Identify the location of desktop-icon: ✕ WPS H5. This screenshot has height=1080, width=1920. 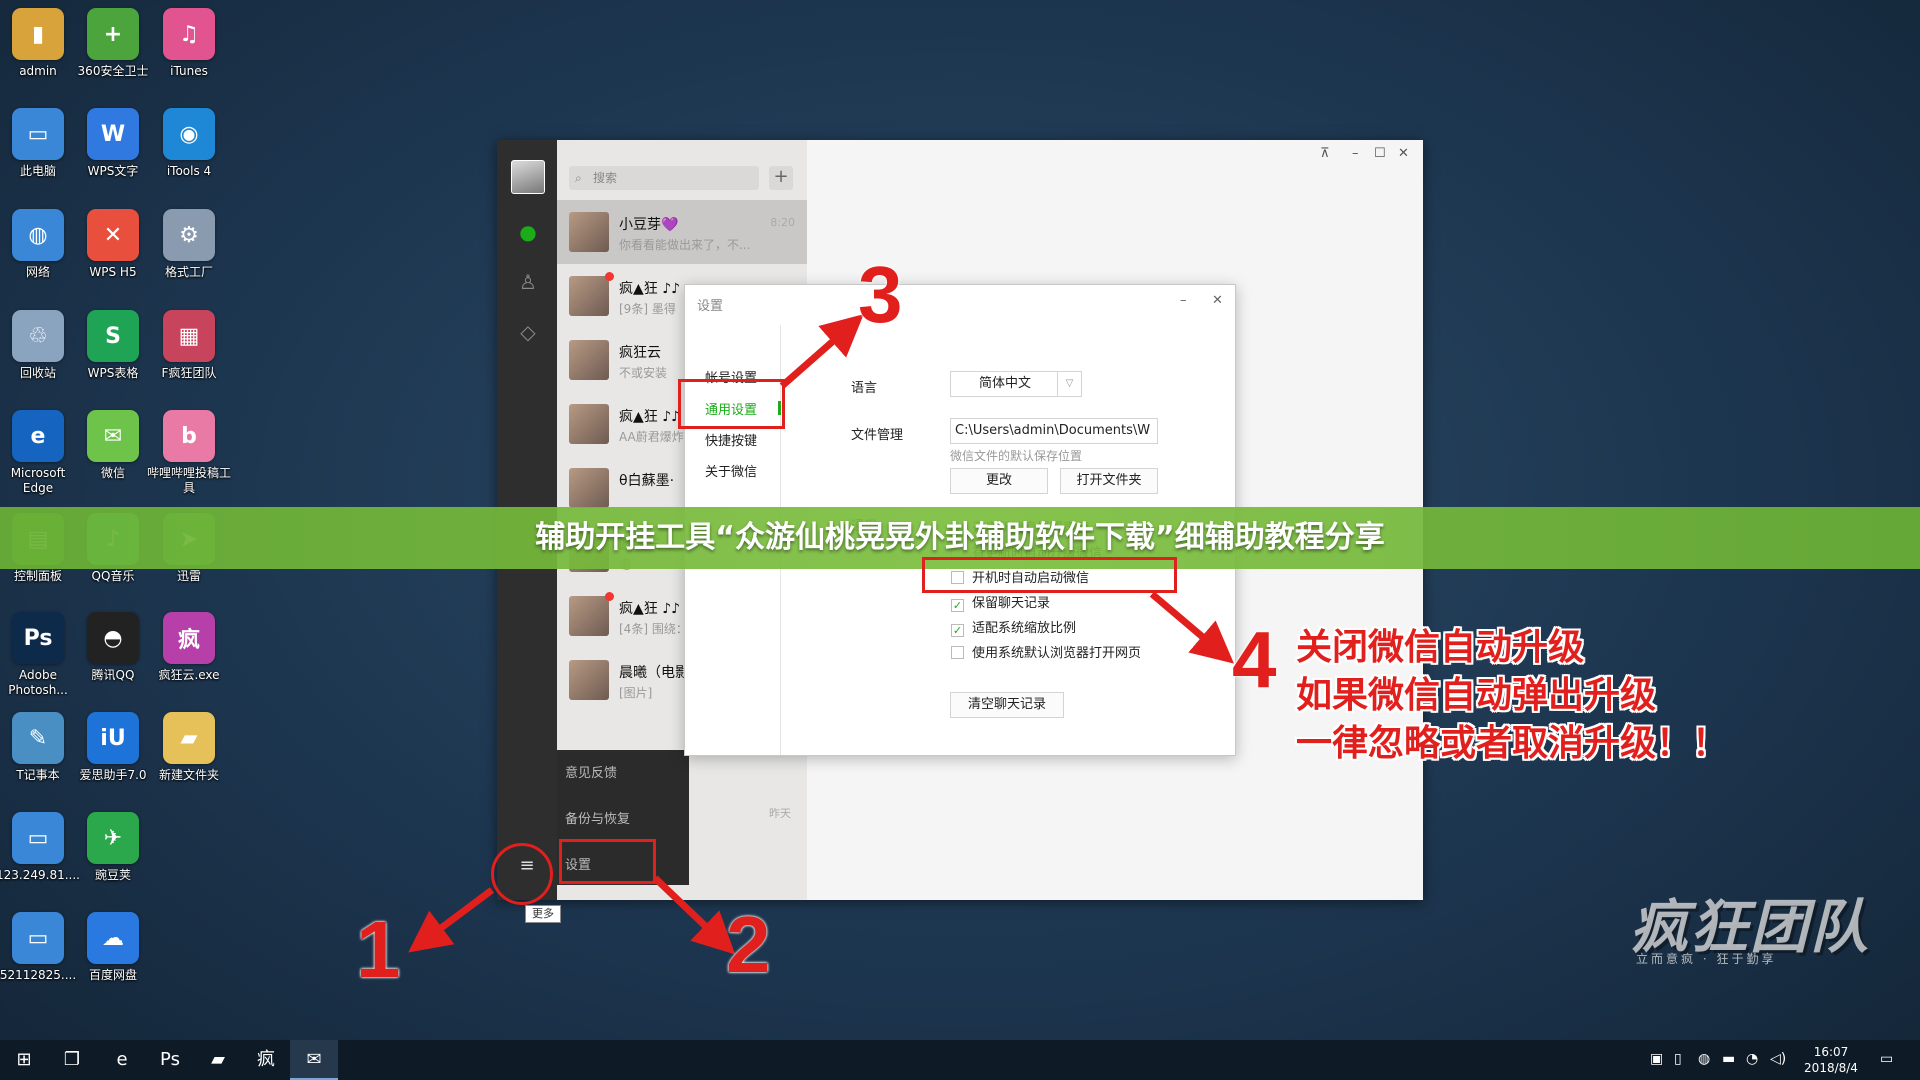
(113, 244).